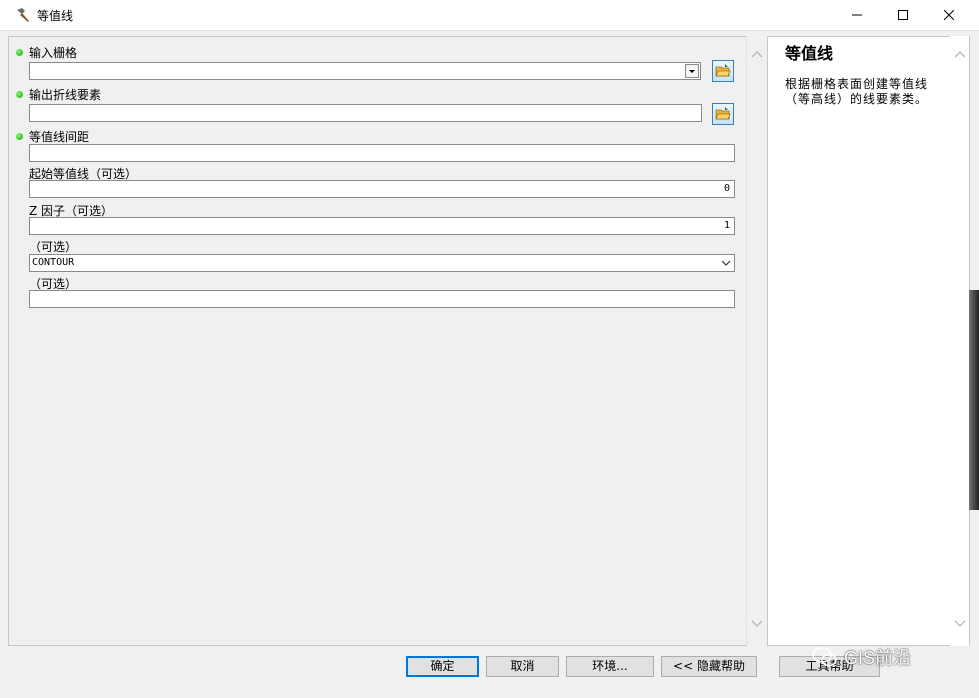 Image resolution: width=979 pixels, height=698 pixels. What do you see at coordinates (857, 91) in the screenshot?
I see `help-description: 根据栅格表面创建等值线（等高线）的线要素类。` at bounding box center [857, 91].